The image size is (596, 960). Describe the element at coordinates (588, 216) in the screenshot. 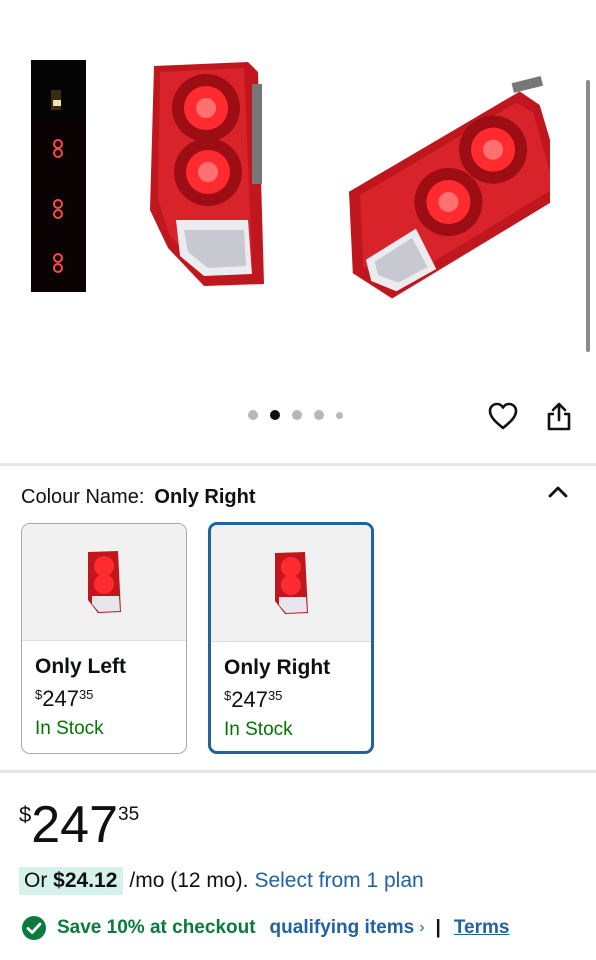

I see `gallery-scrollbar` at that location.